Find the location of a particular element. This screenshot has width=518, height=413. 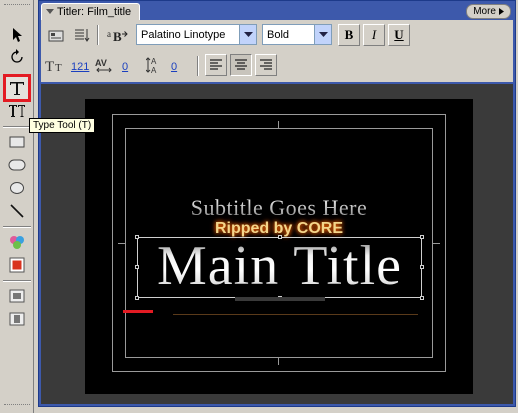

tool-palette is located at coordinates (17, 206).